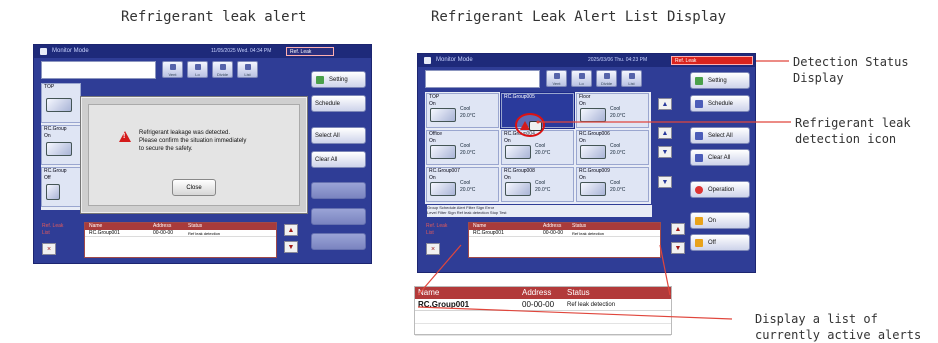  What do you see at coordinates (720, 220) in the screenshot?
I see `right-on-button: On` at bounding box center [720, 220].